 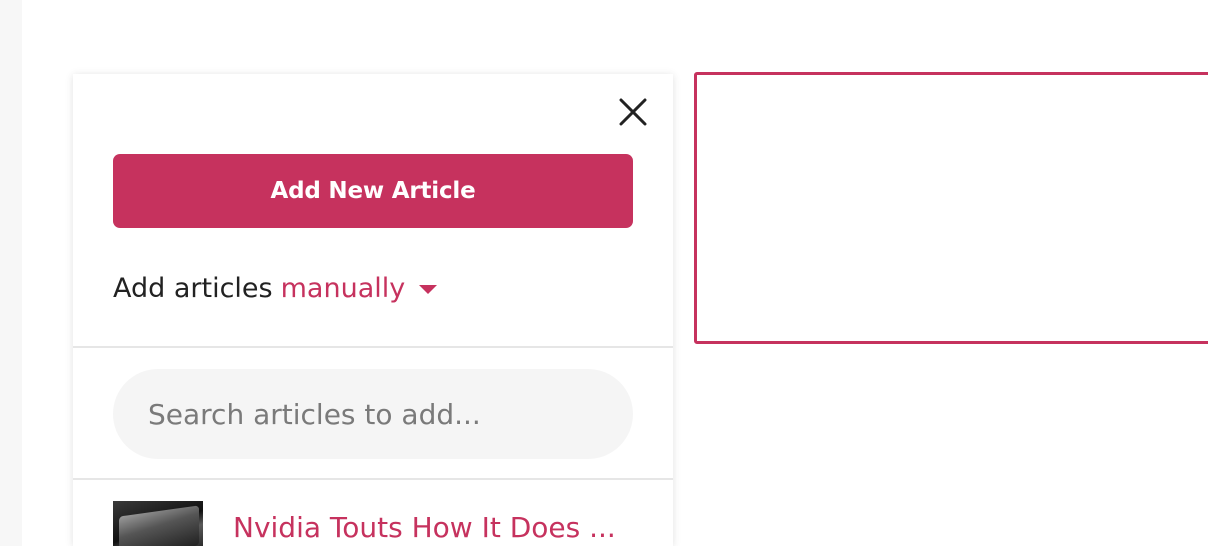 I want to click on add-new-article-button: Add New Article, so click(x=373, y=191).